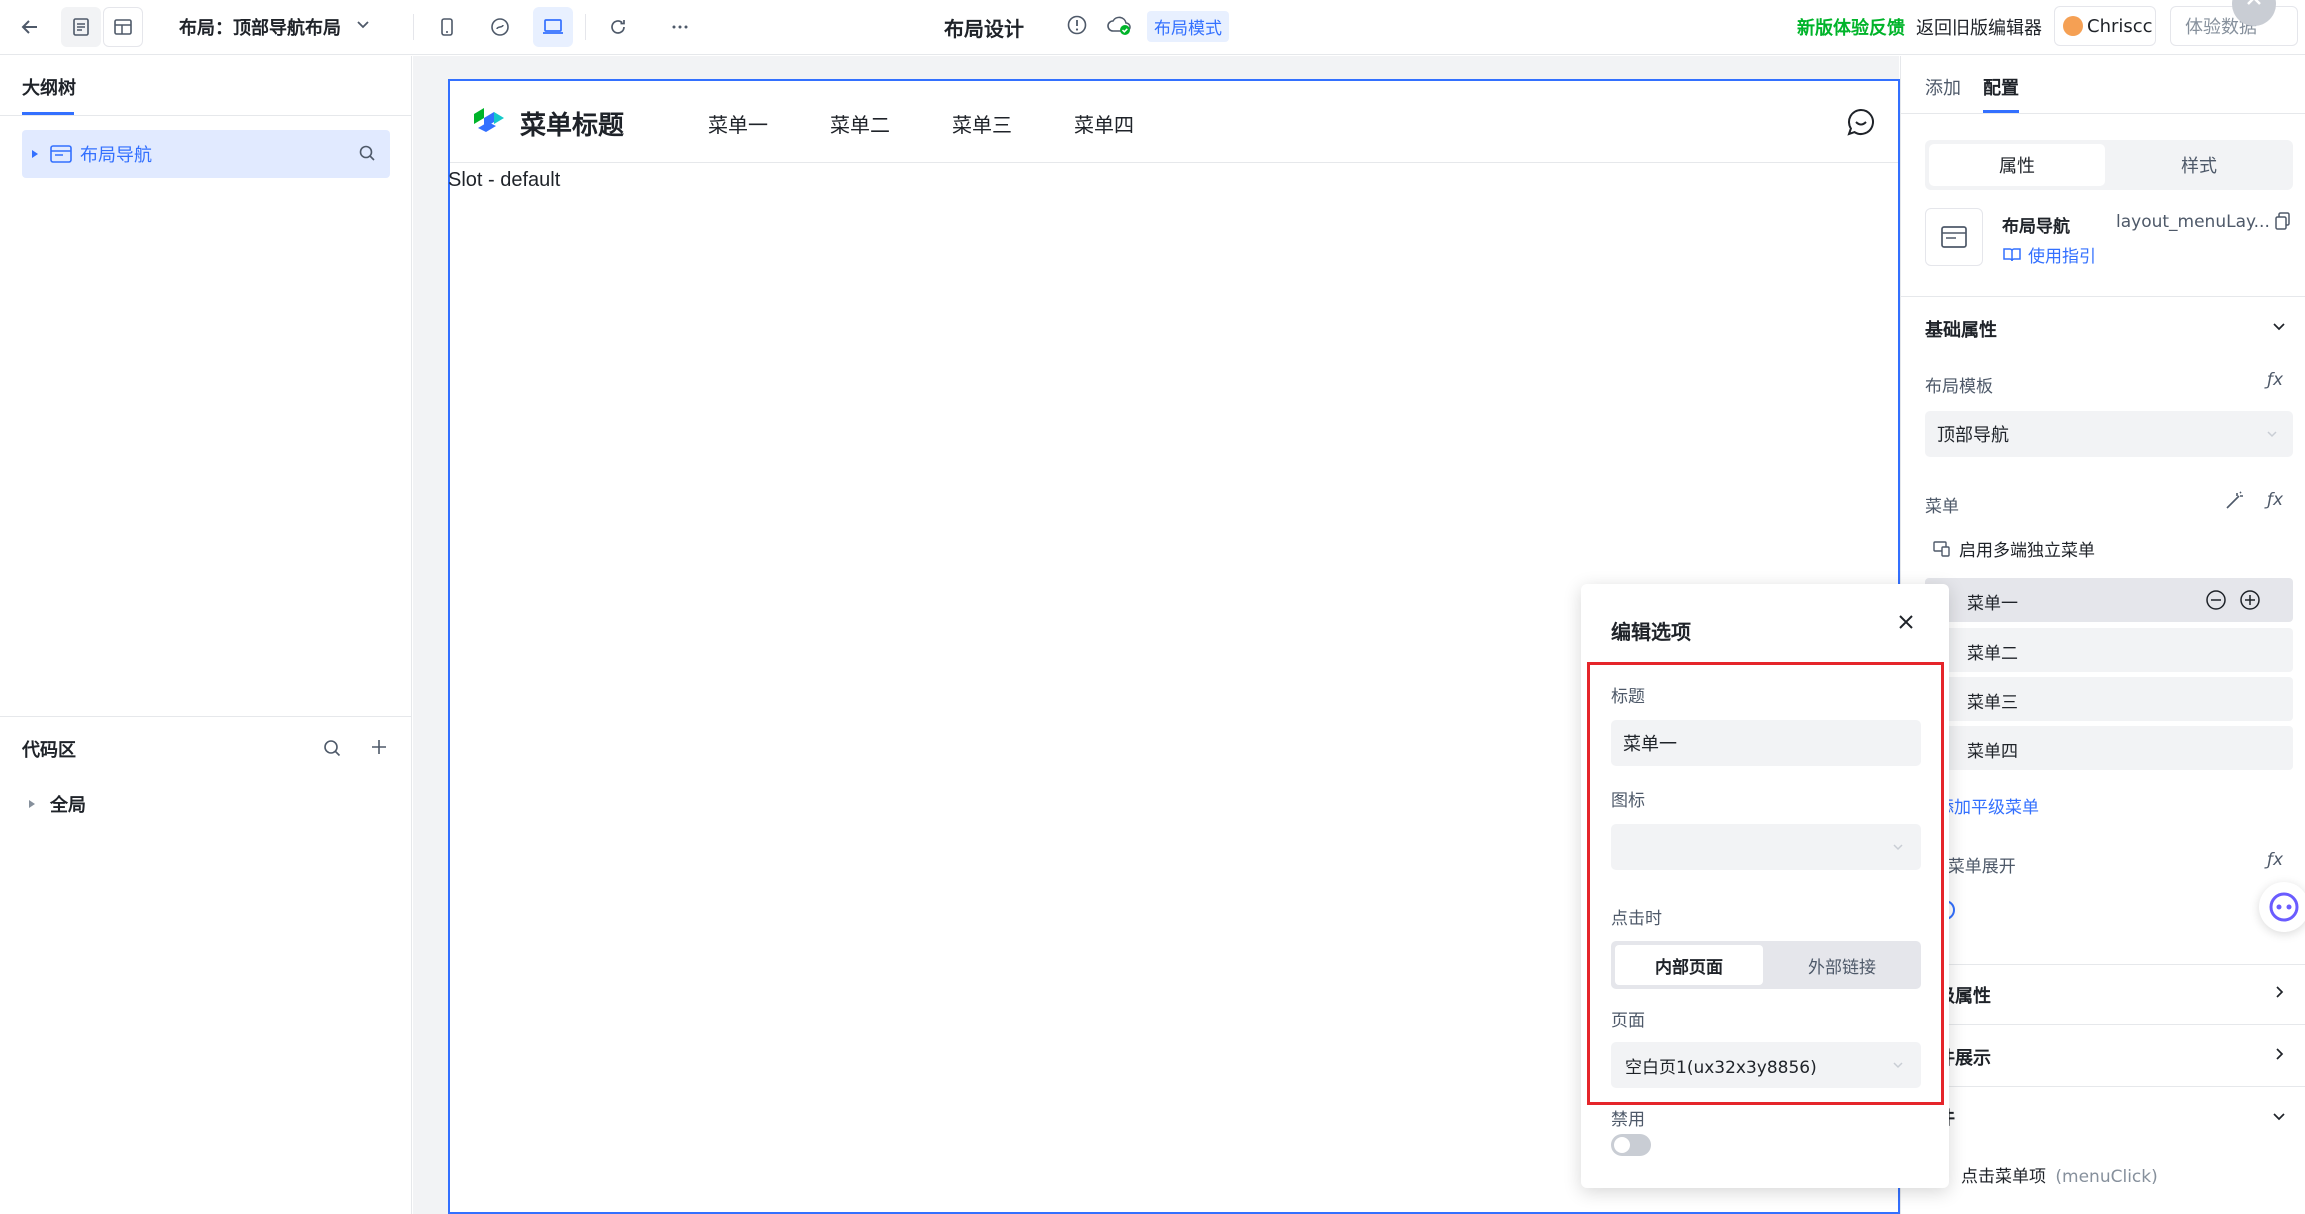  Describe the element at coordinates (1631, 1145) in the screenshot. I see `disable-toggle` at that location.